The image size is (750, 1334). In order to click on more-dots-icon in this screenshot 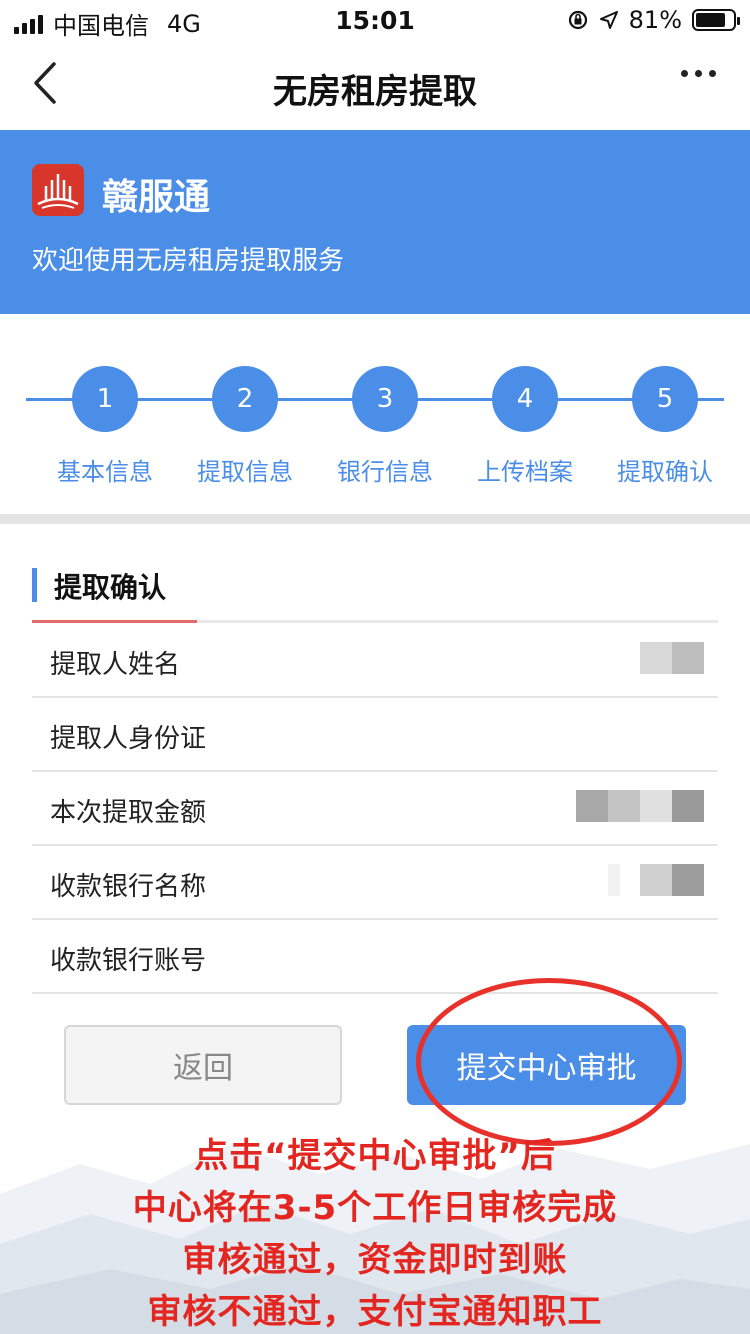, I will do `click(698, 73)`.